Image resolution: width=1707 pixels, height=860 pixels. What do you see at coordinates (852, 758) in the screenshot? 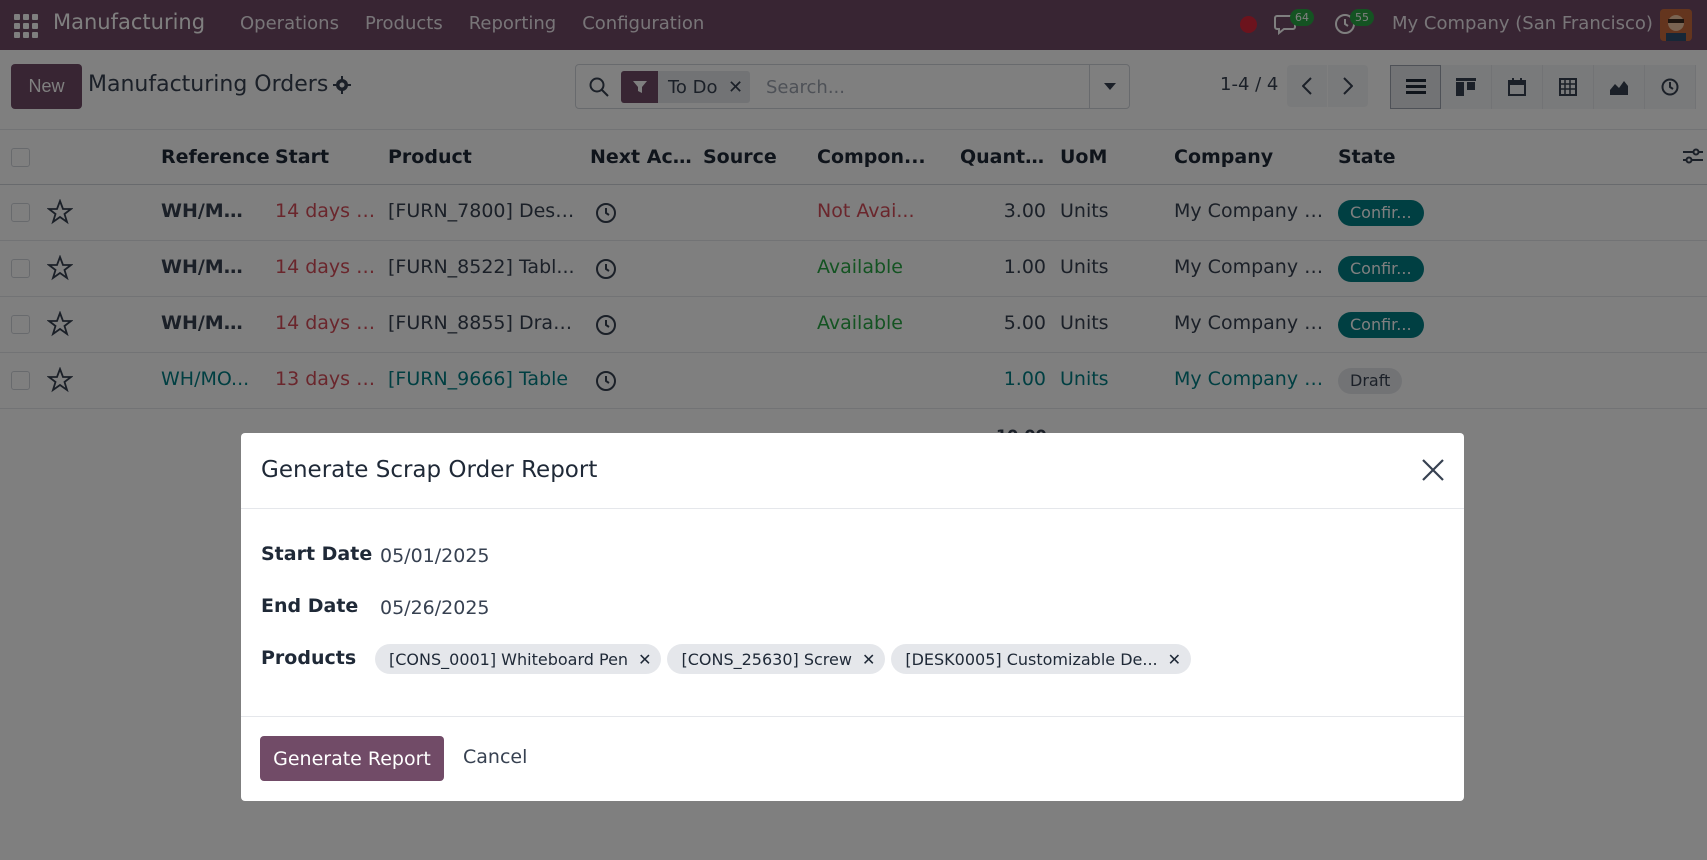
I see `dialog-footer: Generate Report Cancel` at bounding box center [852, 758].